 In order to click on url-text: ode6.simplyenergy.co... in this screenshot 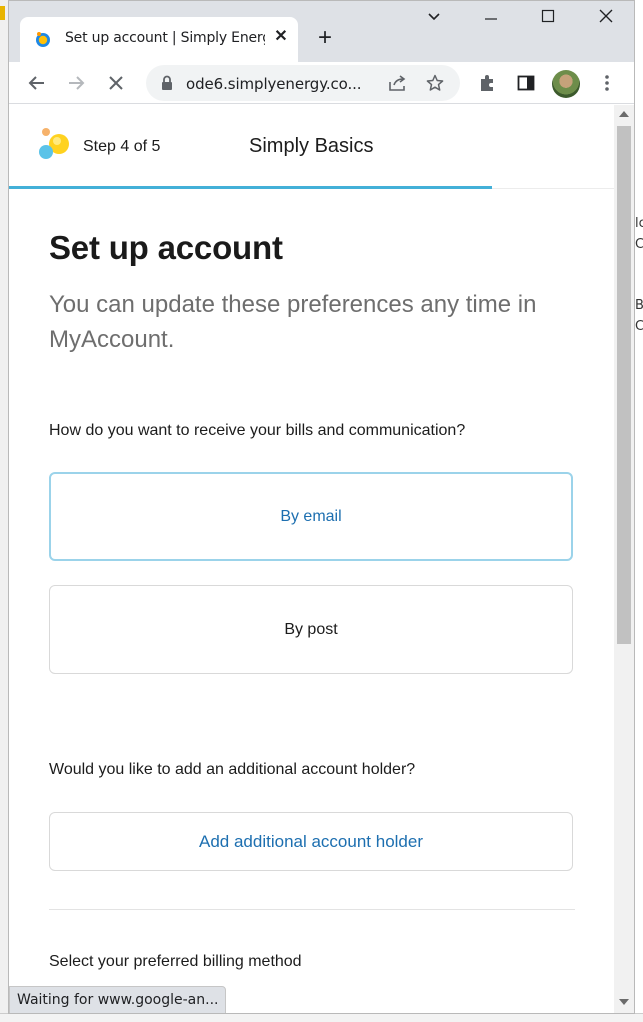, I will do `click(274, 84)`.